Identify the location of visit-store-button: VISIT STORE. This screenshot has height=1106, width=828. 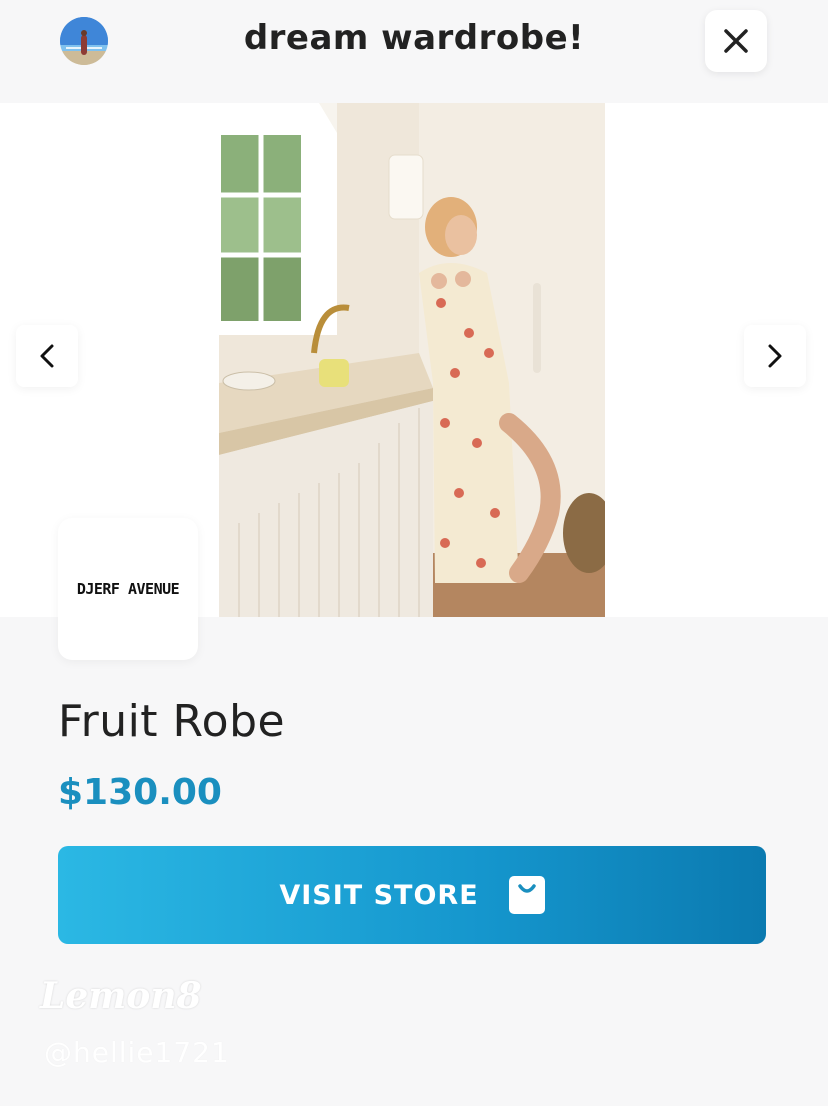
(412, 895).